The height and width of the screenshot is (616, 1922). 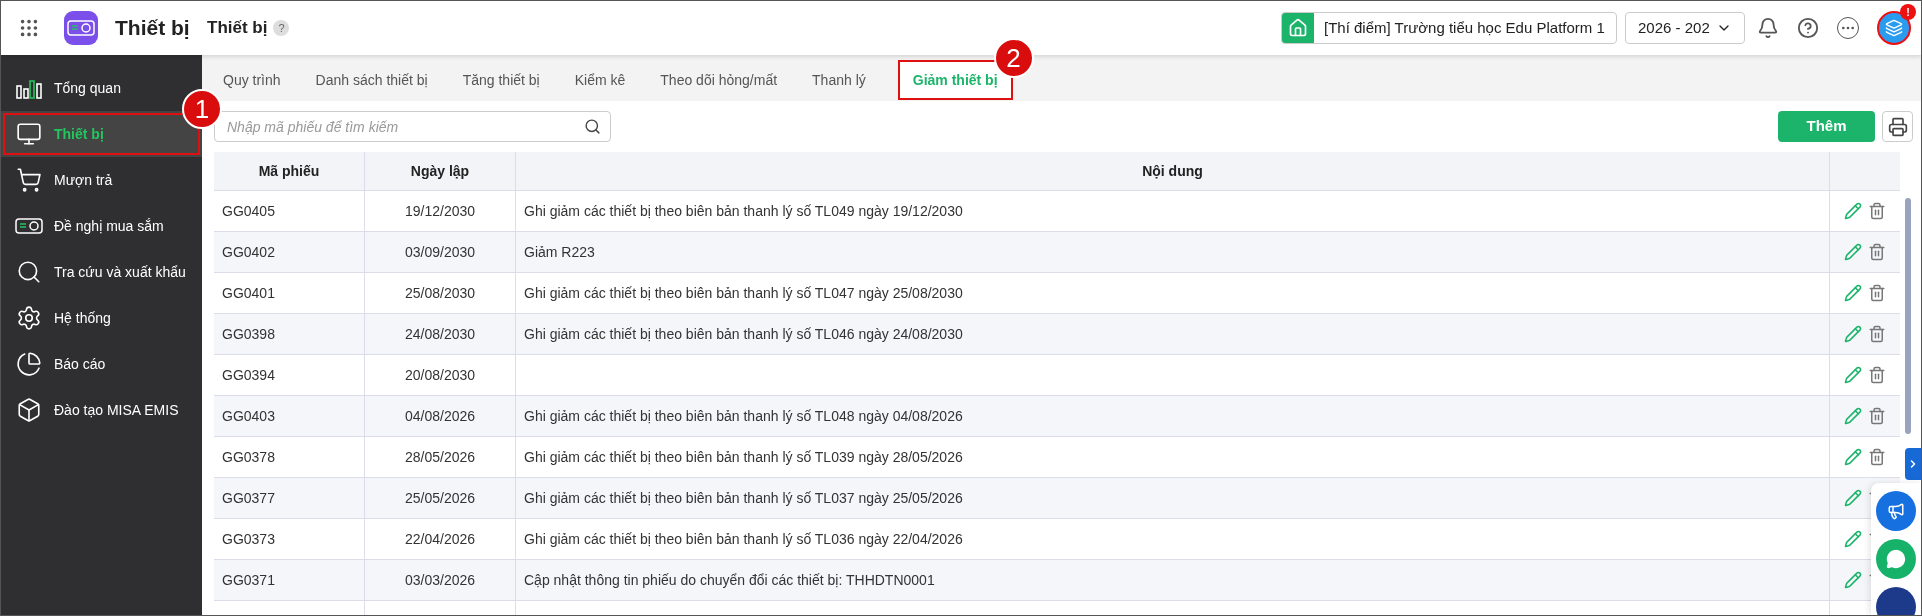 What do you see at coordinates (440, 211) in the screenshot?
I see `table-cell-text: 19/12/2030` at bounding box center [440, 211].